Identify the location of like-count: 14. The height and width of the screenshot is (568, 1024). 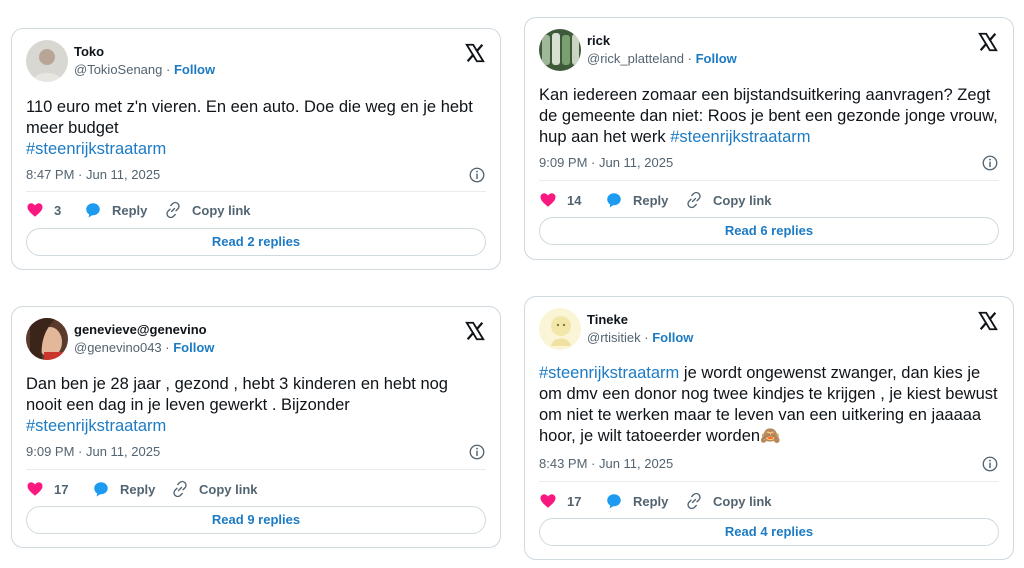
(574, 200).